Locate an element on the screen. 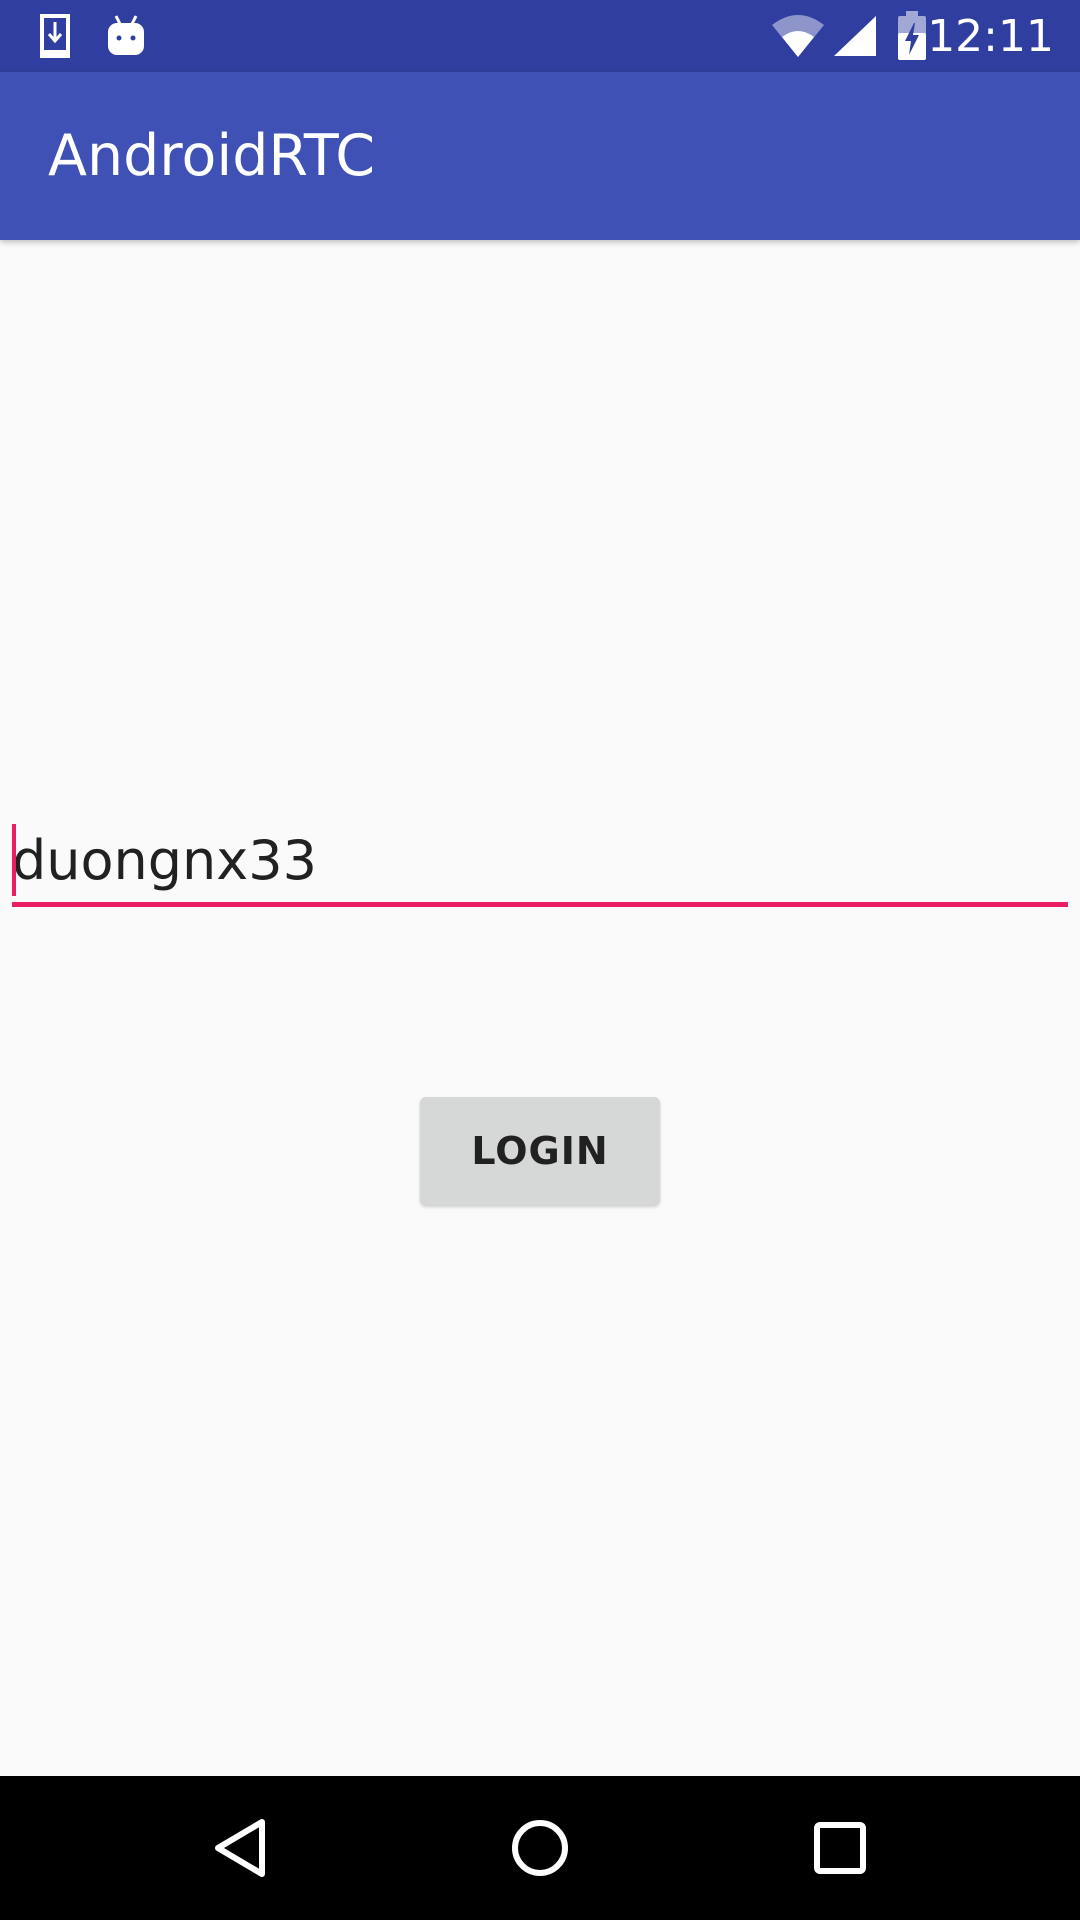  status-bar: 12:11 is located at coordinates (540, 36).